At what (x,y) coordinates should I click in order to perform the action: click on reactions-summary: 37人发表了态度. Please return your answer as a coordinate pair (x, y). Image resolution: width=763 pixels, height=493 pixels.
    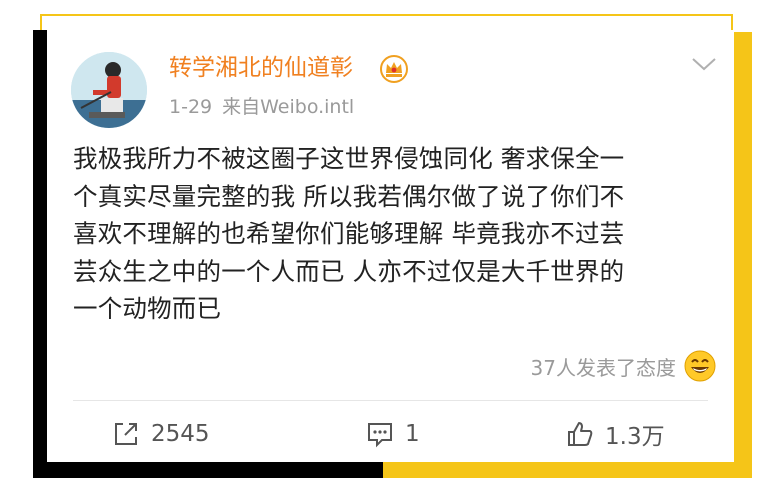
    Looking at the image, I should click on (623, 366).